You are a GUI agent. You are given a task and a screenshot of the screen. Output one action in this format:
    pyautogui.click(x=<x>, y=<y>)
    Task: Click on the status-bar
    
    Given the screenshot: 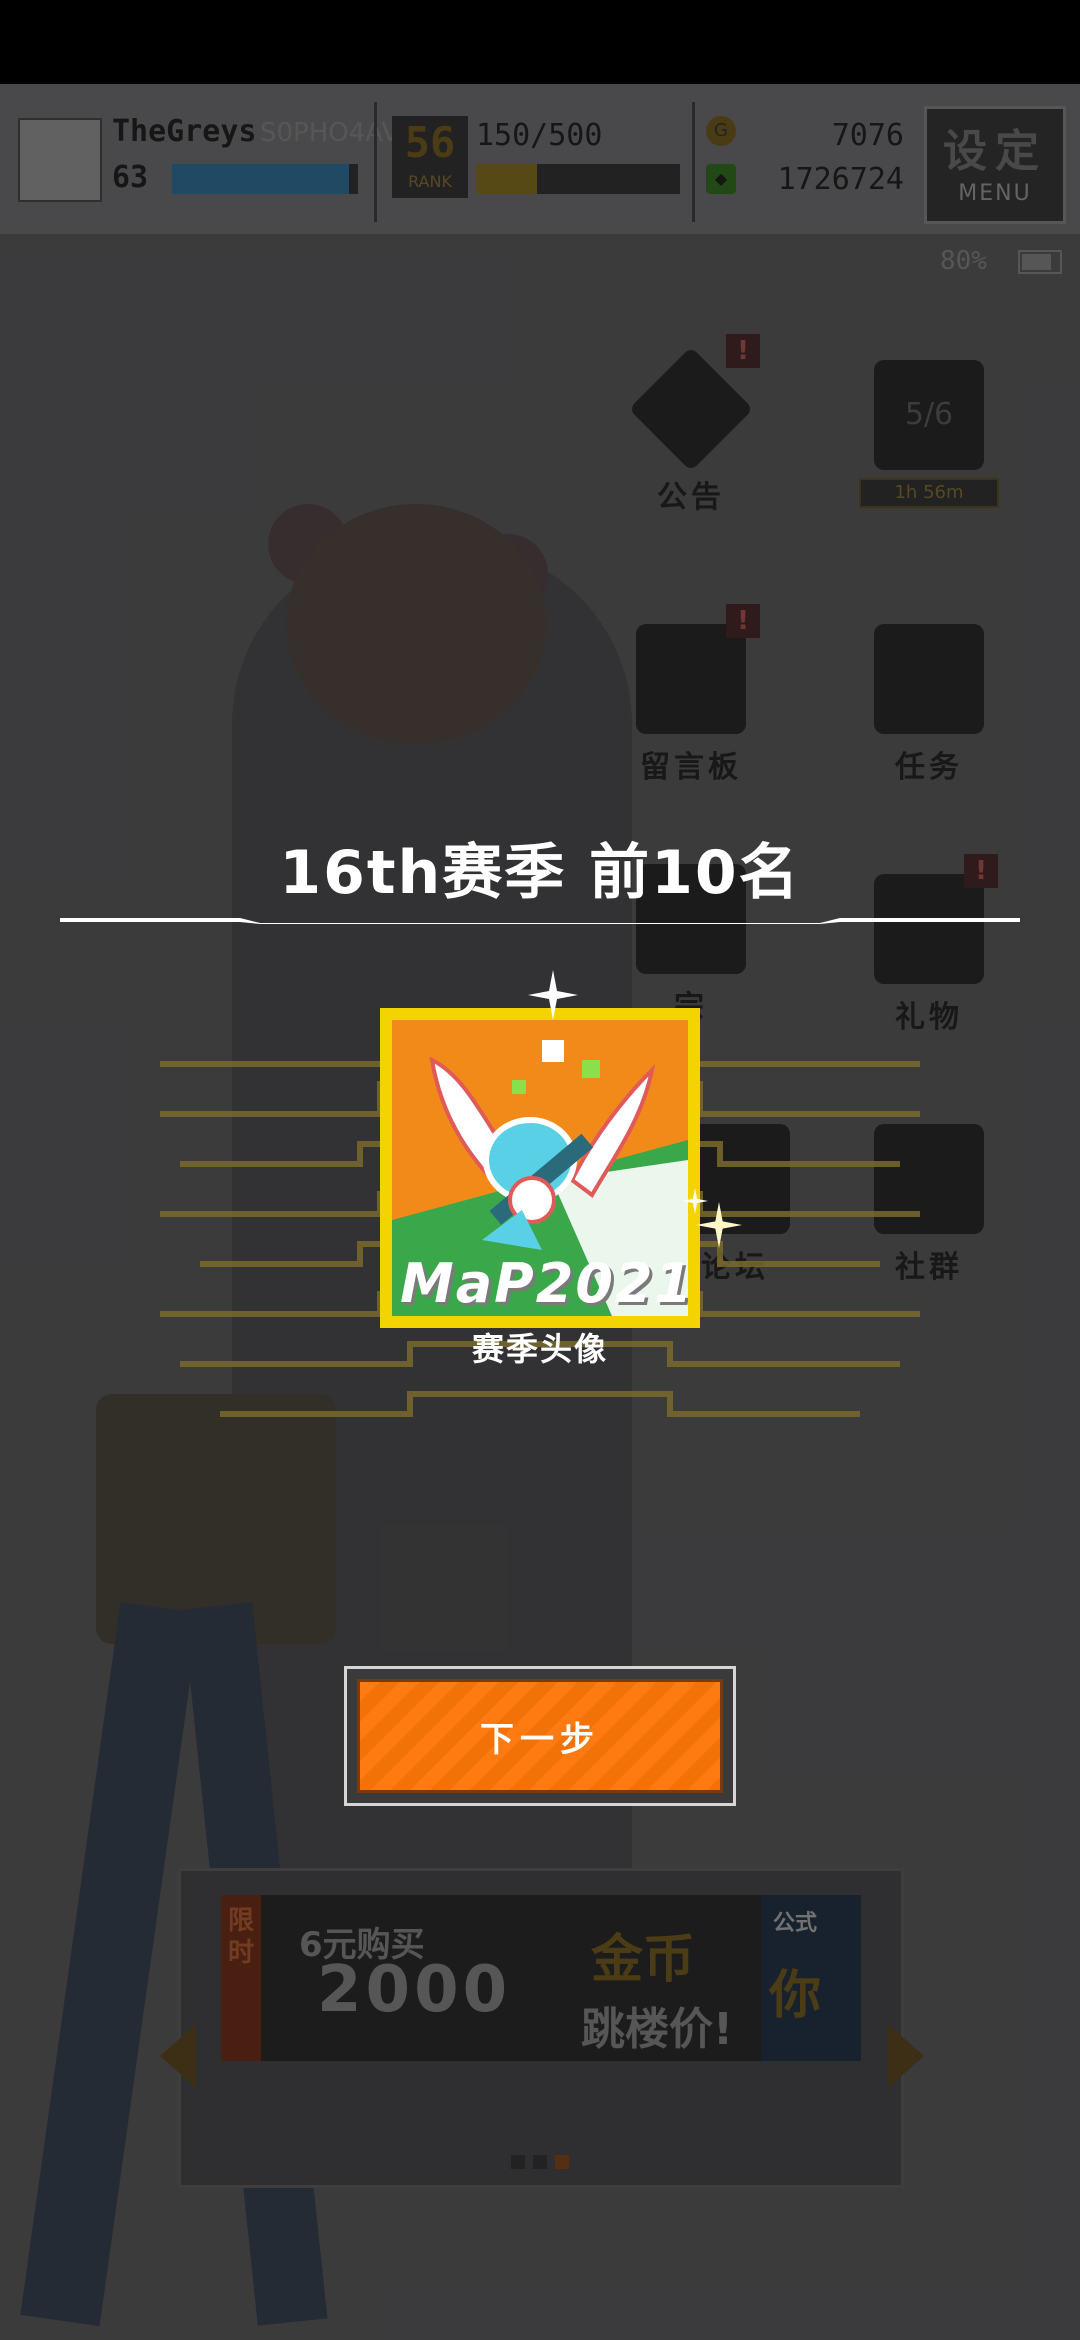 What is the action you would take?
    pyautogui.click(x=540, y=42)
    